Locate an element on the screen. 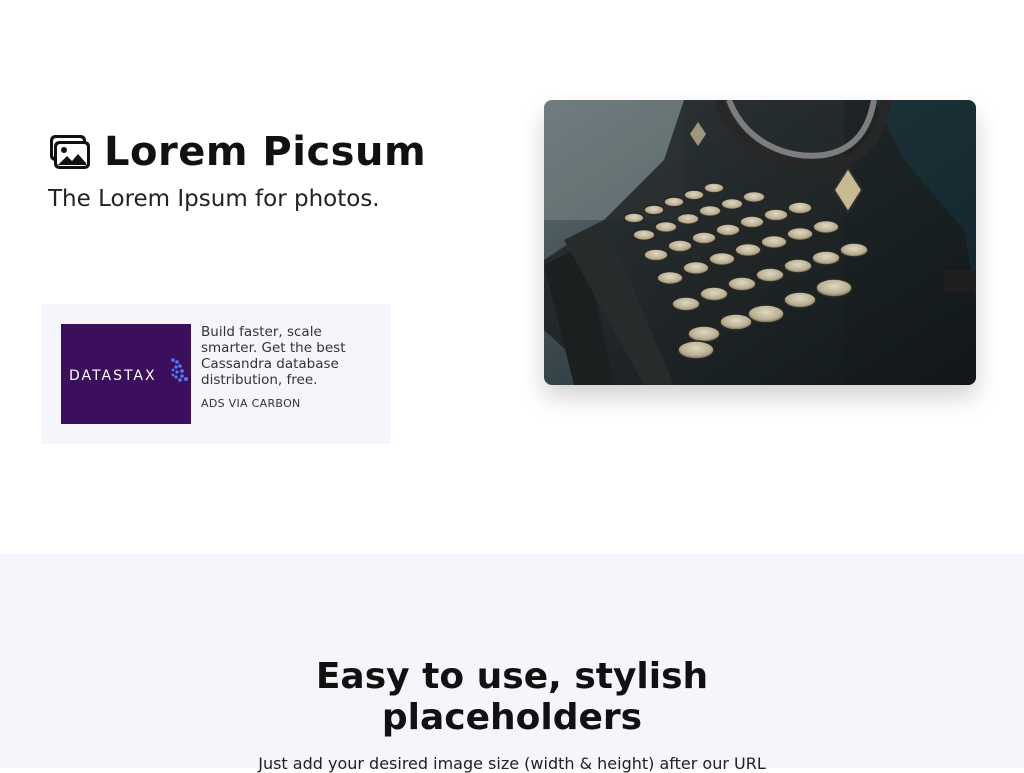 The image size is (1024, 773). tagline: The Lorem Ipsum for photos. is located at coordinates (214, 199).